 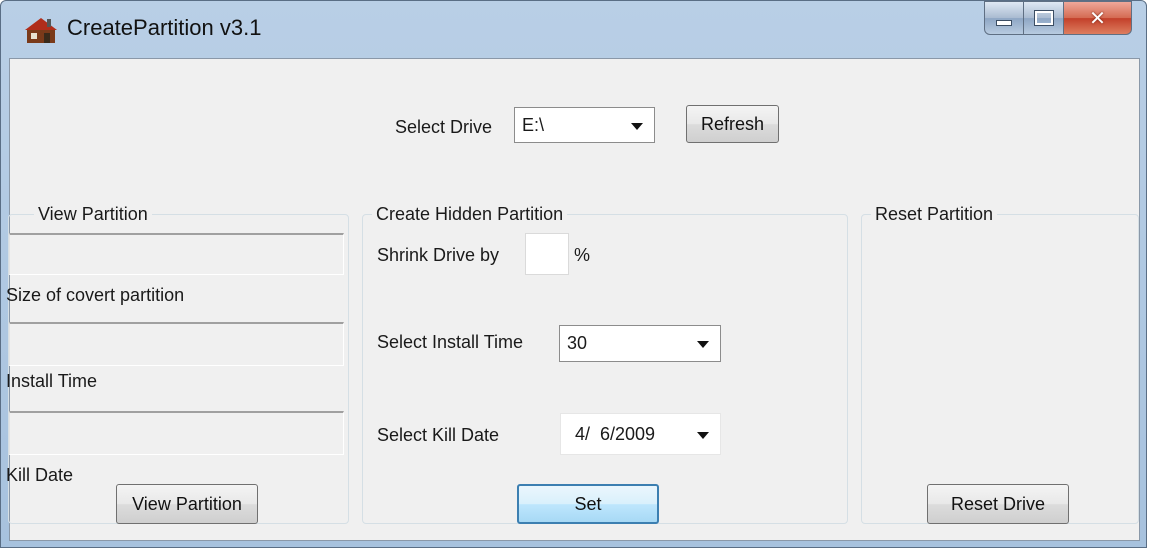 I want to click on reset-partition-legend: Reset Partition, so click(x=934, y=214).